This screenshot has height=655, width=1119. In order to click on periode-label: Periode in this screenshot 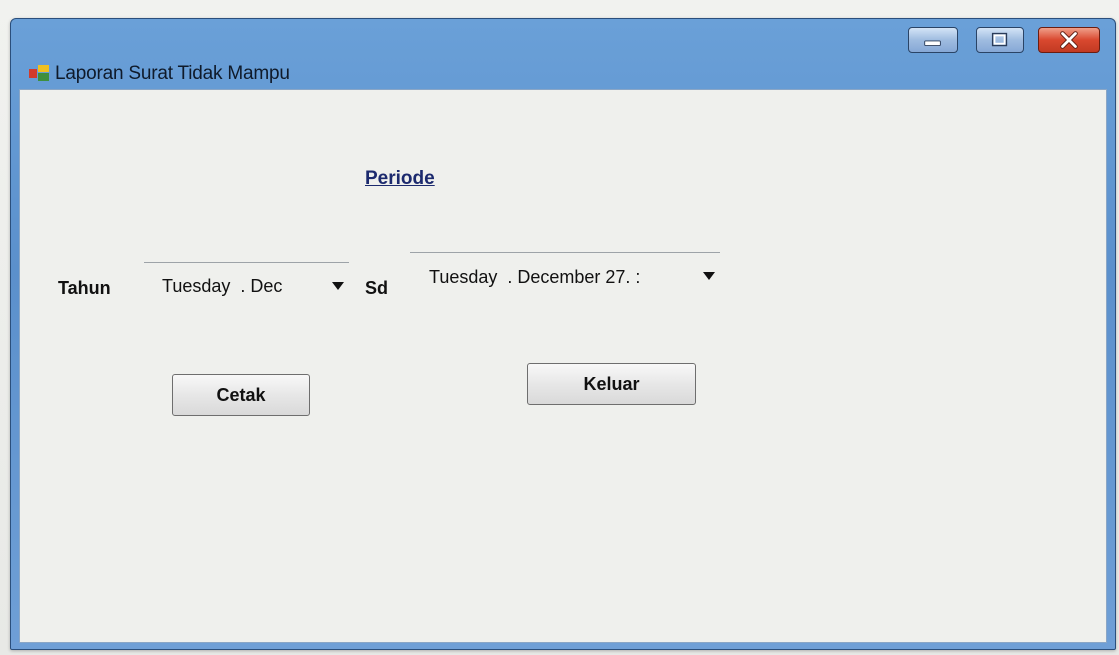, I will do `click(400, 178)`.